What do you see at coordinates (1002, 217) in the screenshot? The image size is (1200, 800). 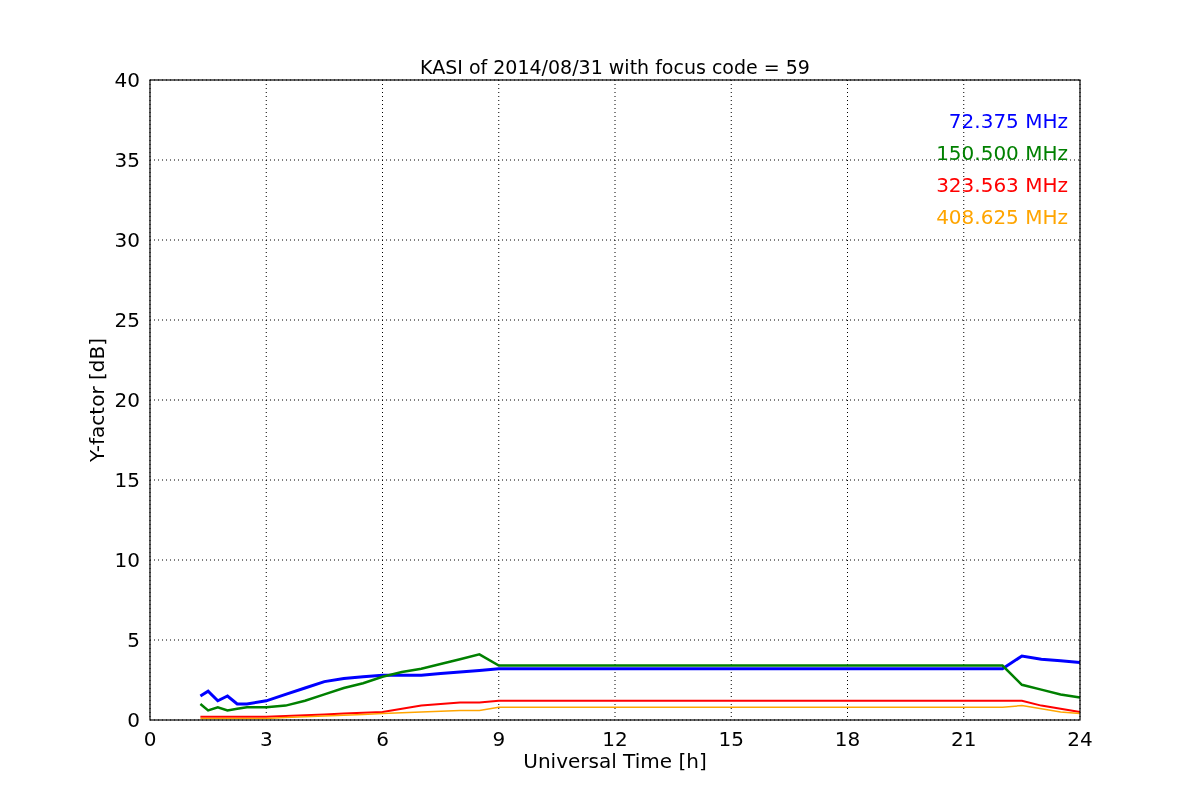 I see `legend-label: 408.625 MHz` at bounding box center [1002, 217].